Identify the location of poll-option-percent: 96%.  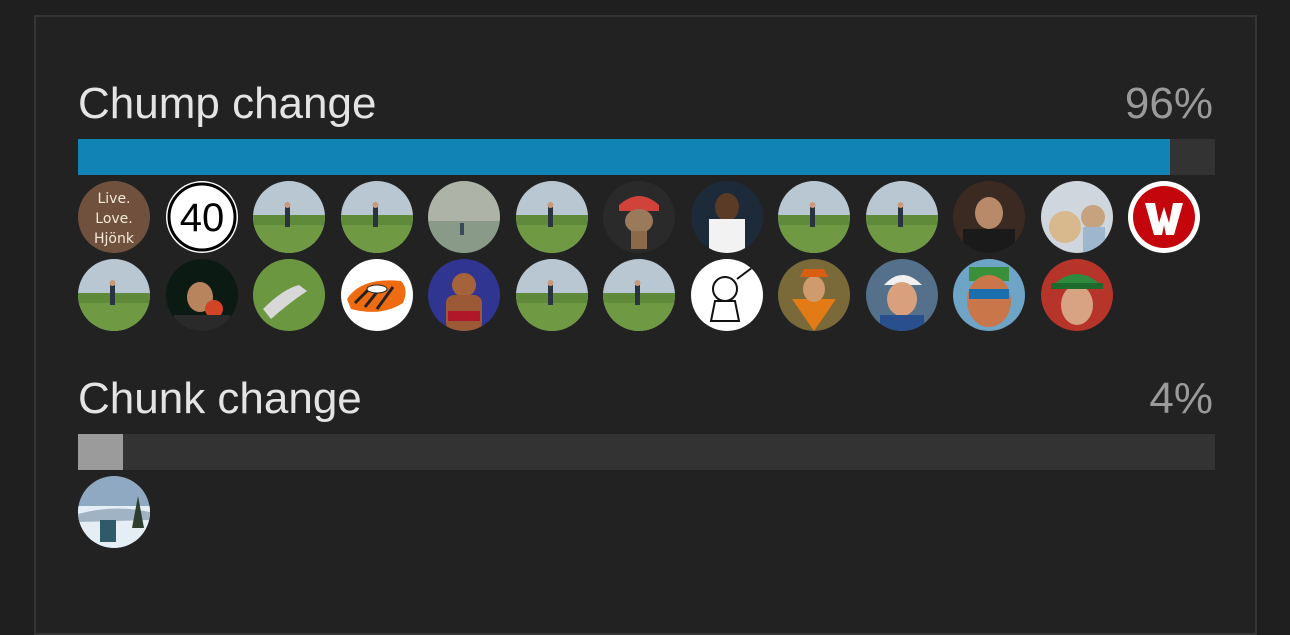
(1168, 103).